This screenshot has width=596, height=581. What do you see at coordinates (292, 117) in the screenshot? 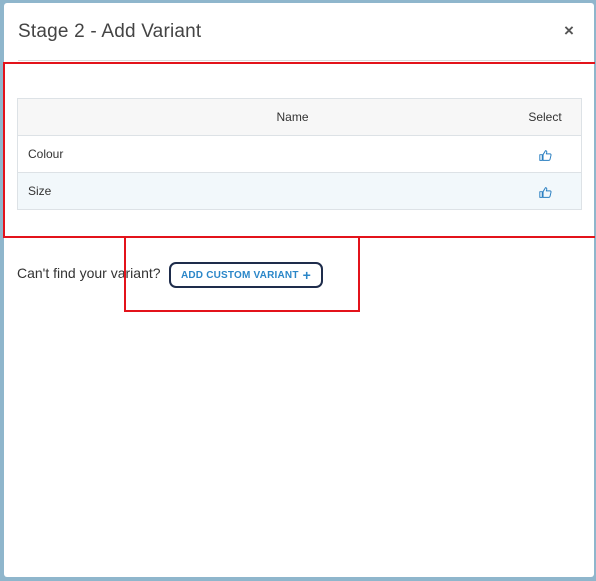
I see `column-header-name: Name` at bounding box center [292, 117].